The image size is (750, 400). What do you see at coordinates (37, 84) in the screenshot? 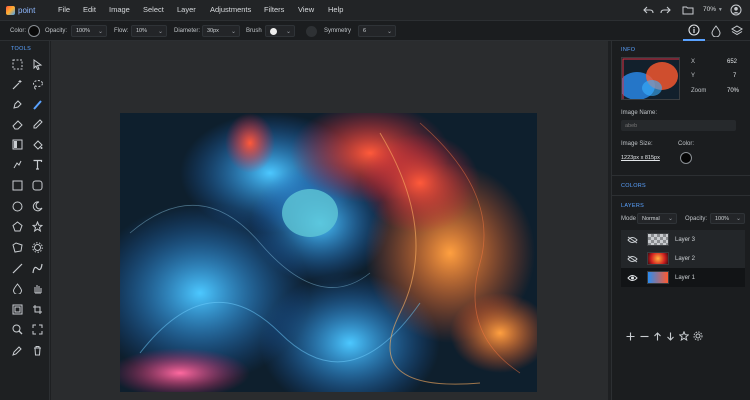
I see `lasso-icon` at bounding box center [37, 84].